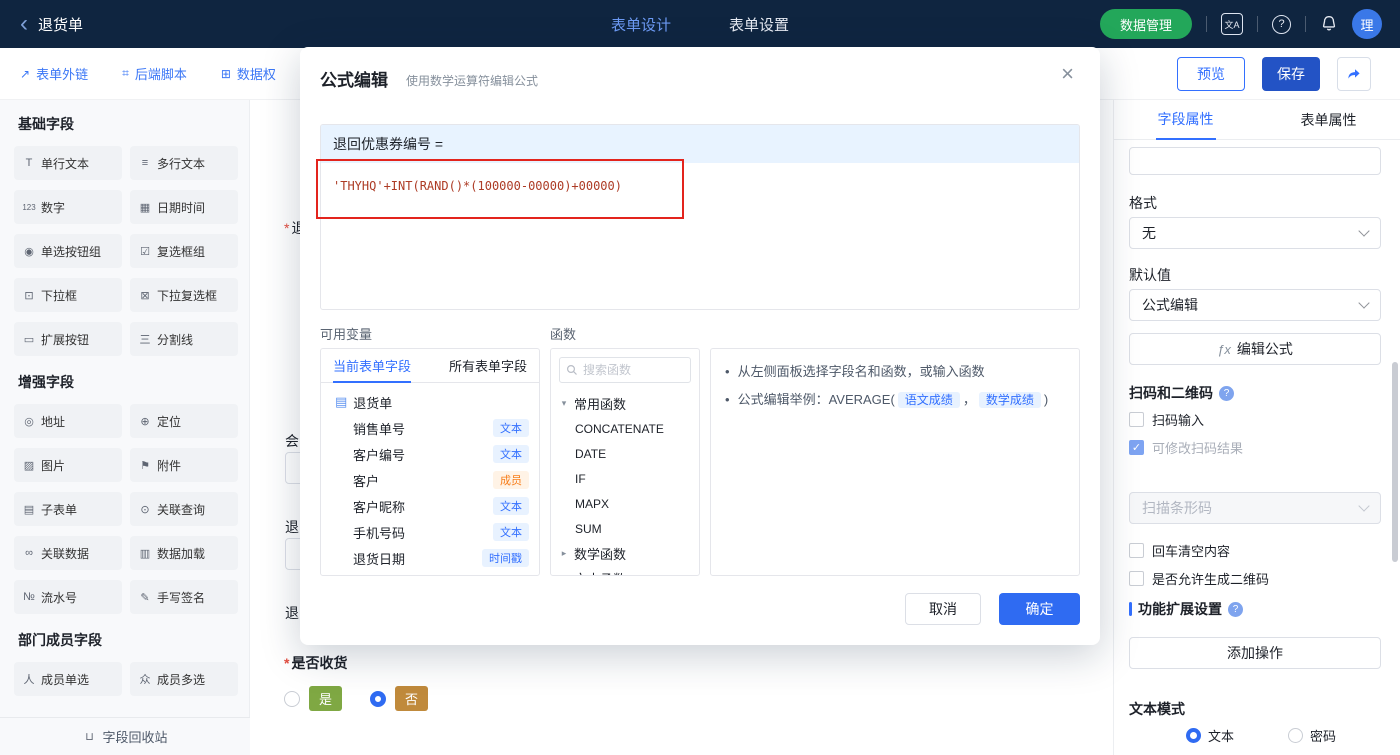  I want to click on field-item-member-multi: 众成员多选, so click(184, 679).